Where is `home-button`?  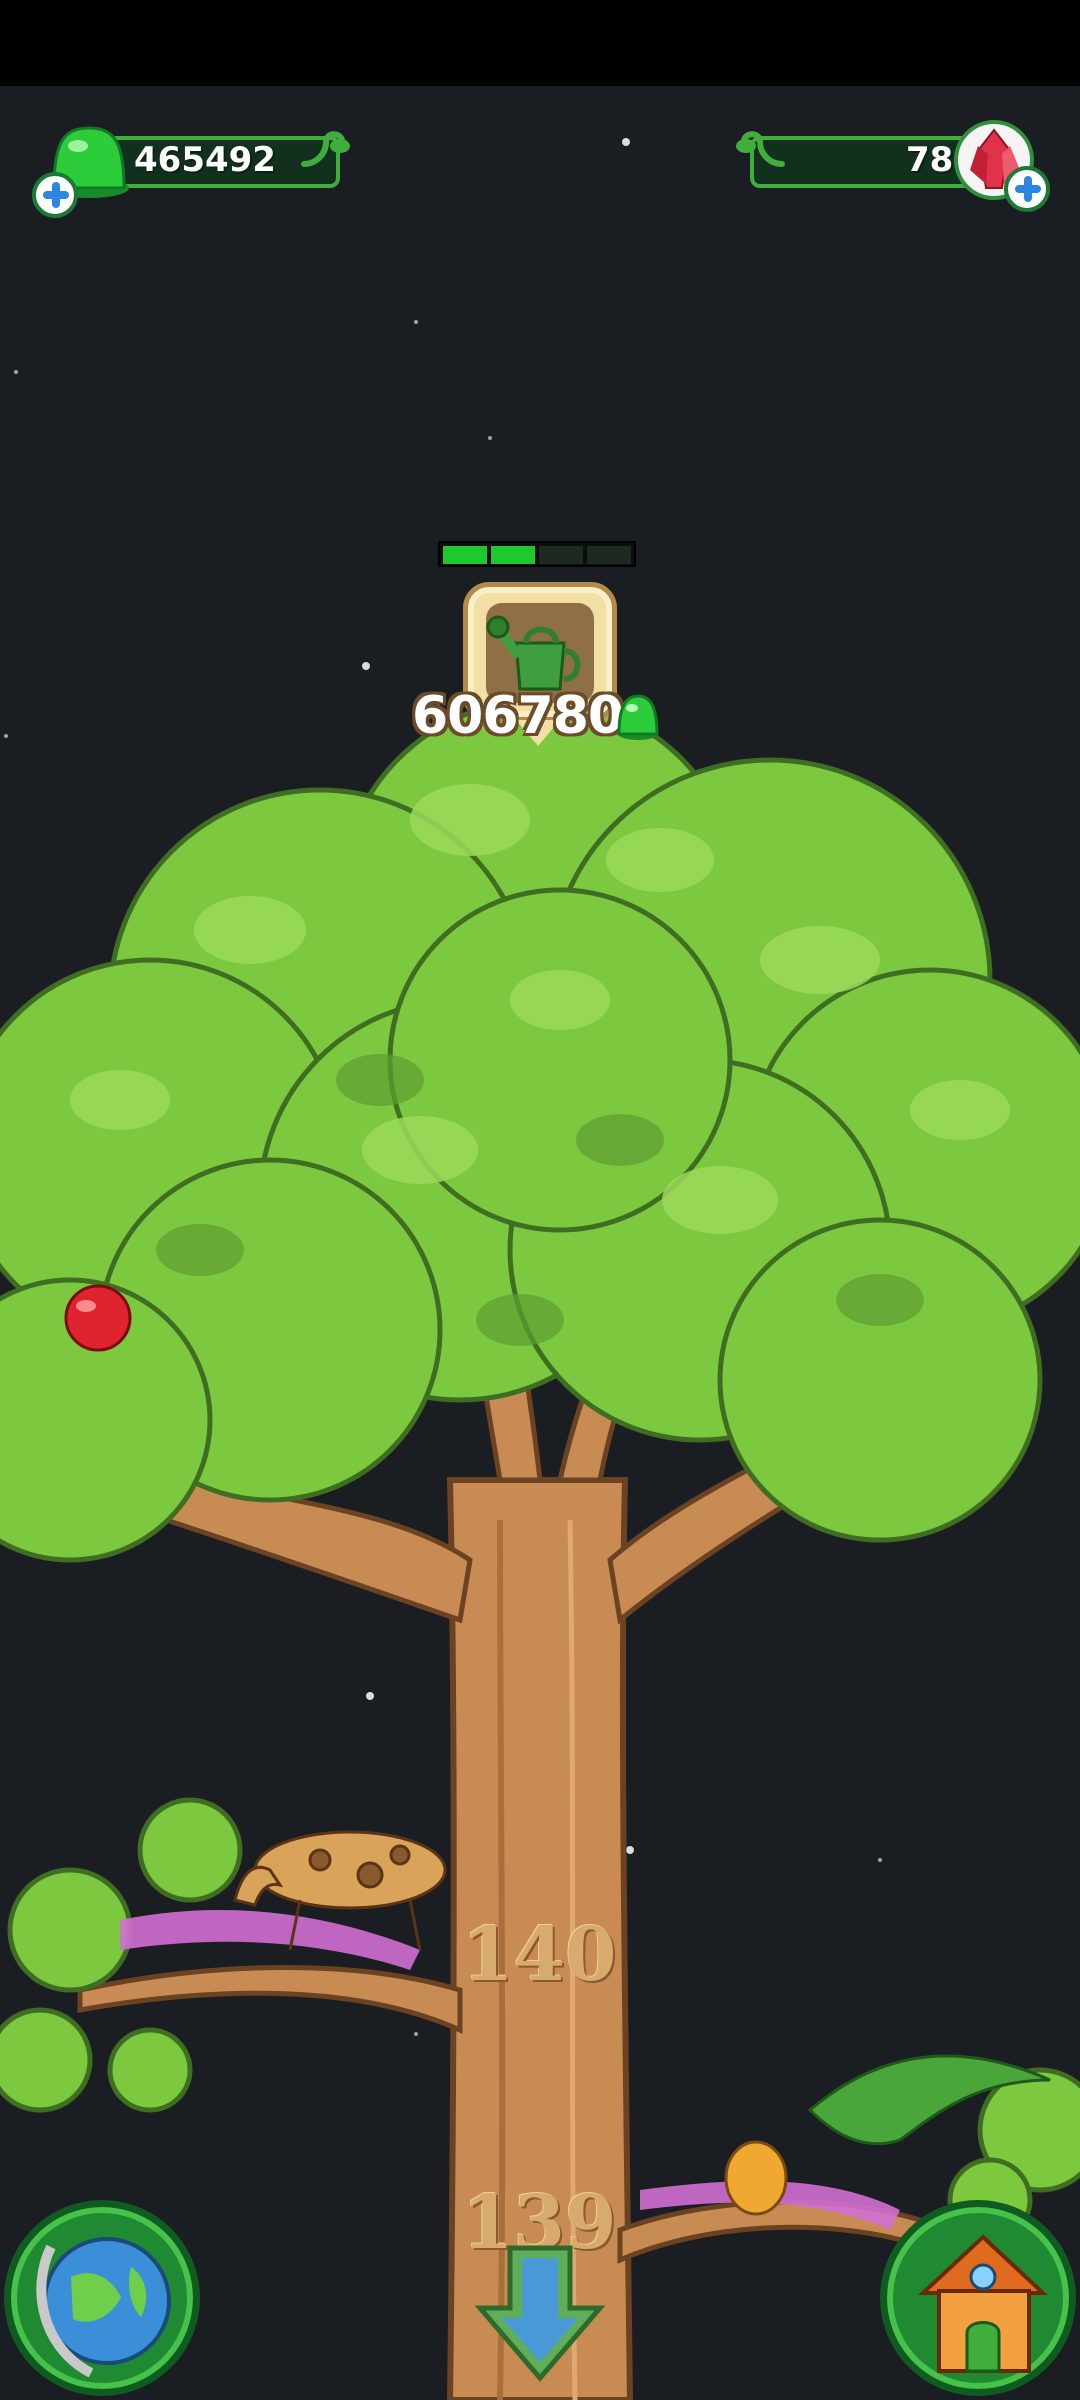 home-button is located at coordinates (978, 2298).